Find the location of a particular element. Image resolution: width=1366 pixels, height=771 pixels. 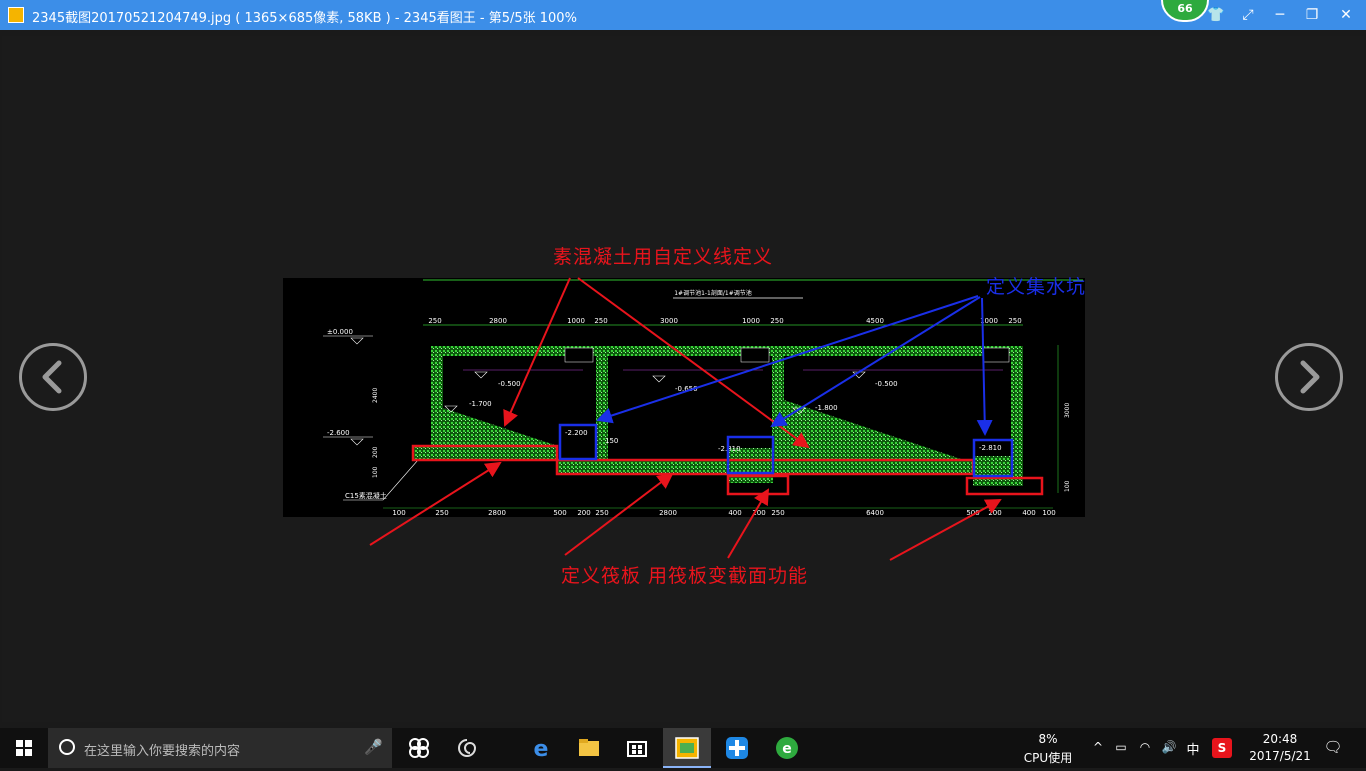

blue-cross-app-icon is located at coordinates (737, 748).